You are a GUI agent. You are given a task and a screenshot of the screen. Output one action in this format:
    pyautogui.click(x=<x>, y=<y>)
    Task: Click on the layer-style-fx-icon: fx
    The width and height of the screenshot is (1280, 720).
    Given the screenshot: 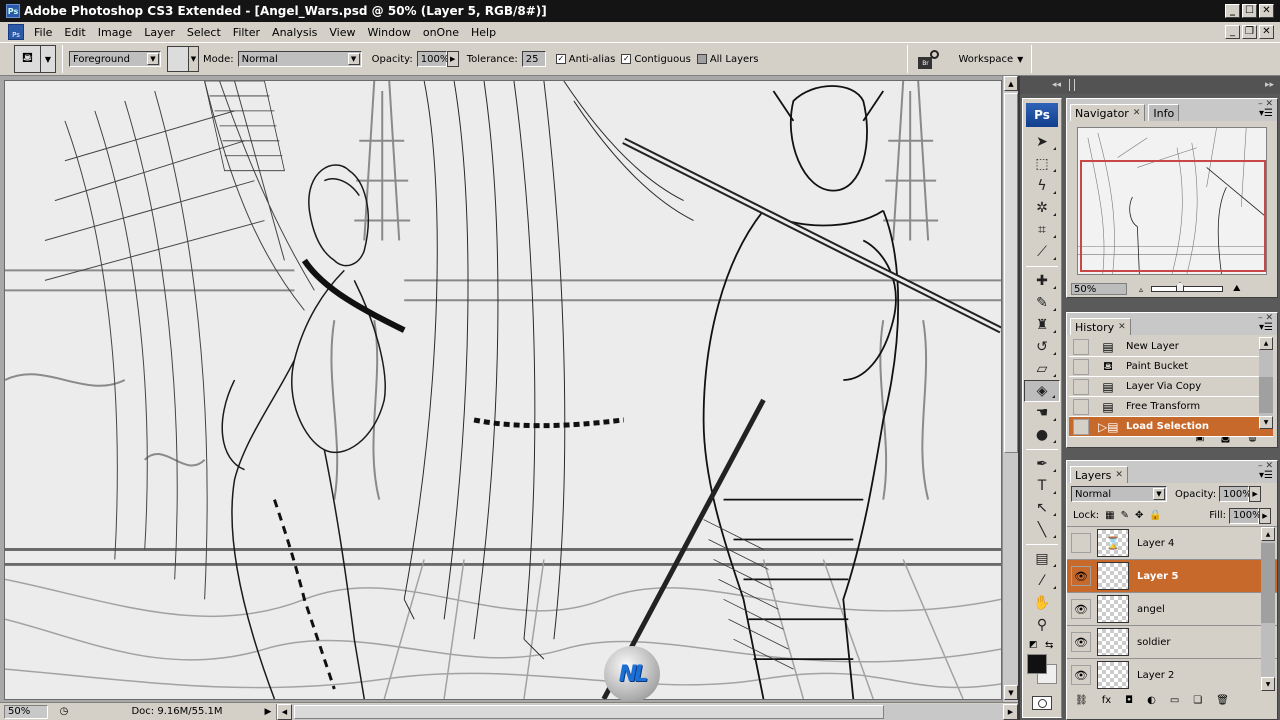 What is the action you would take?
    pyautogui.click(x=1106, y=700)
    